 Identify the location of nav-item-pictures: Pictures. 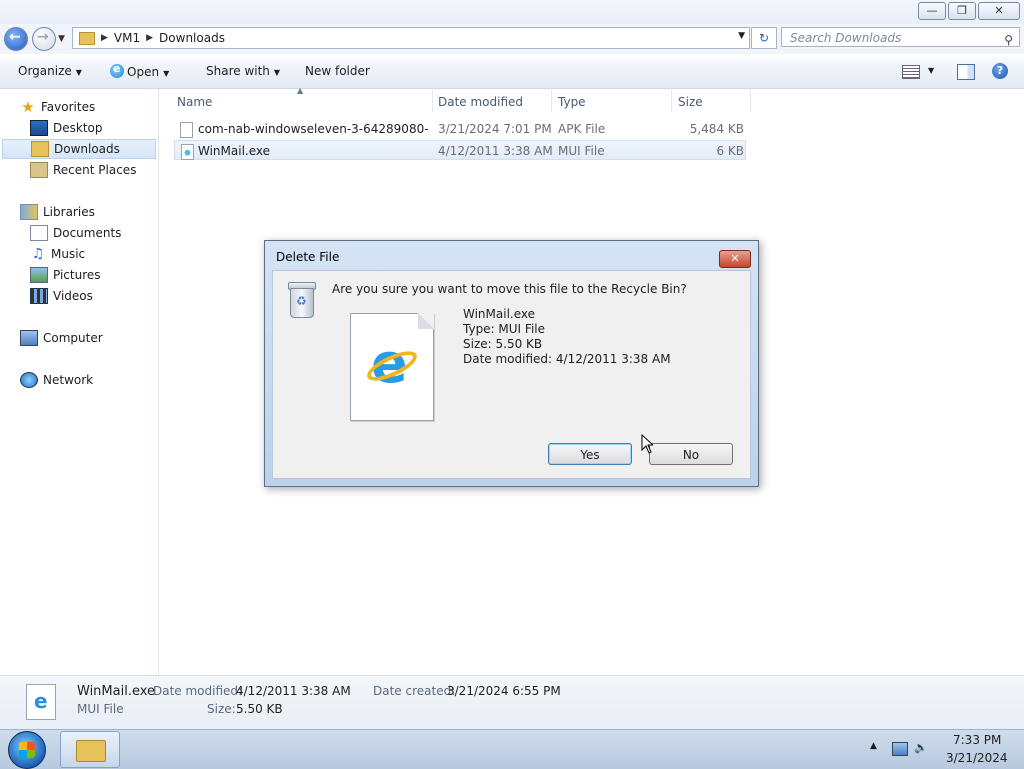
(65, 275).